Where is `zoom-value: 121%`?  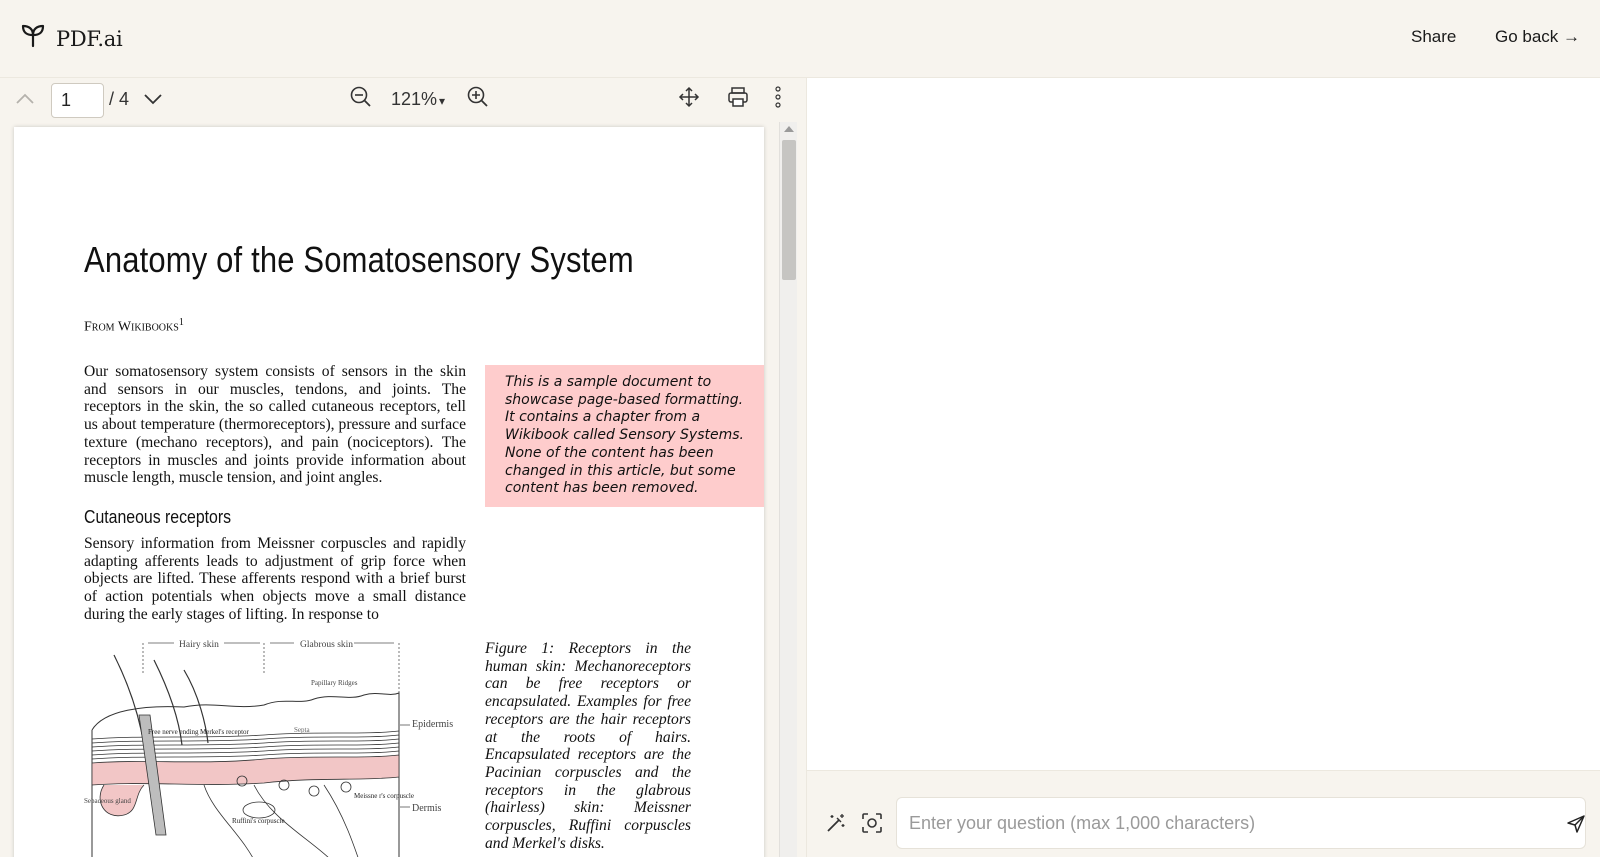
zoom-value: 121% is located at coordinates (414, 99).